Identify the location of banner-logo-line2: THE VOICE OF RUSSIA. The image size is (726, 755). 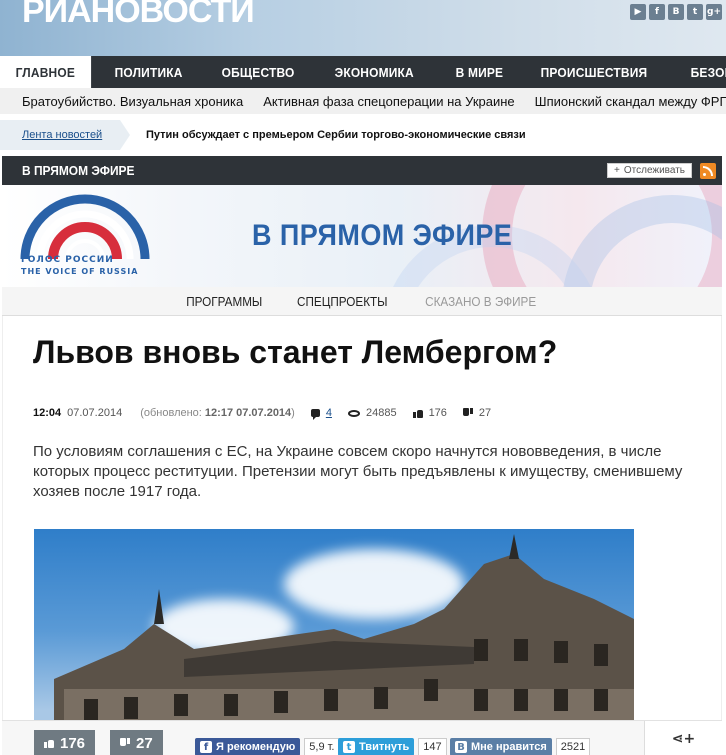
(80, 271).